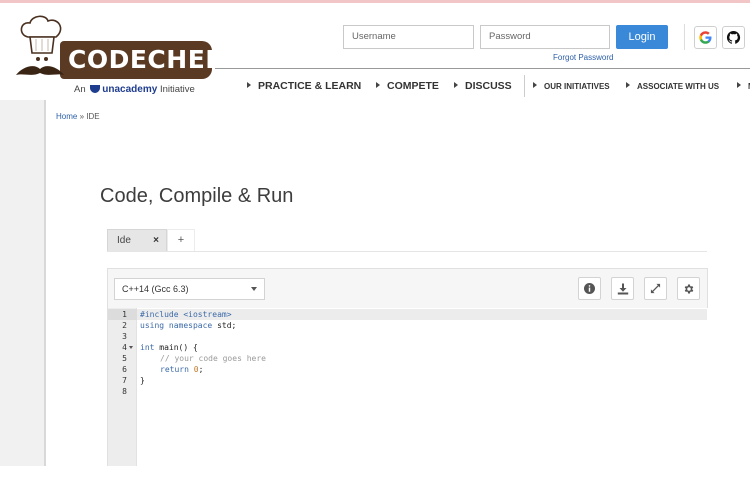  Describe the element at coordinates (684, 37) in the screenshot. I see `header-divider` at that location.